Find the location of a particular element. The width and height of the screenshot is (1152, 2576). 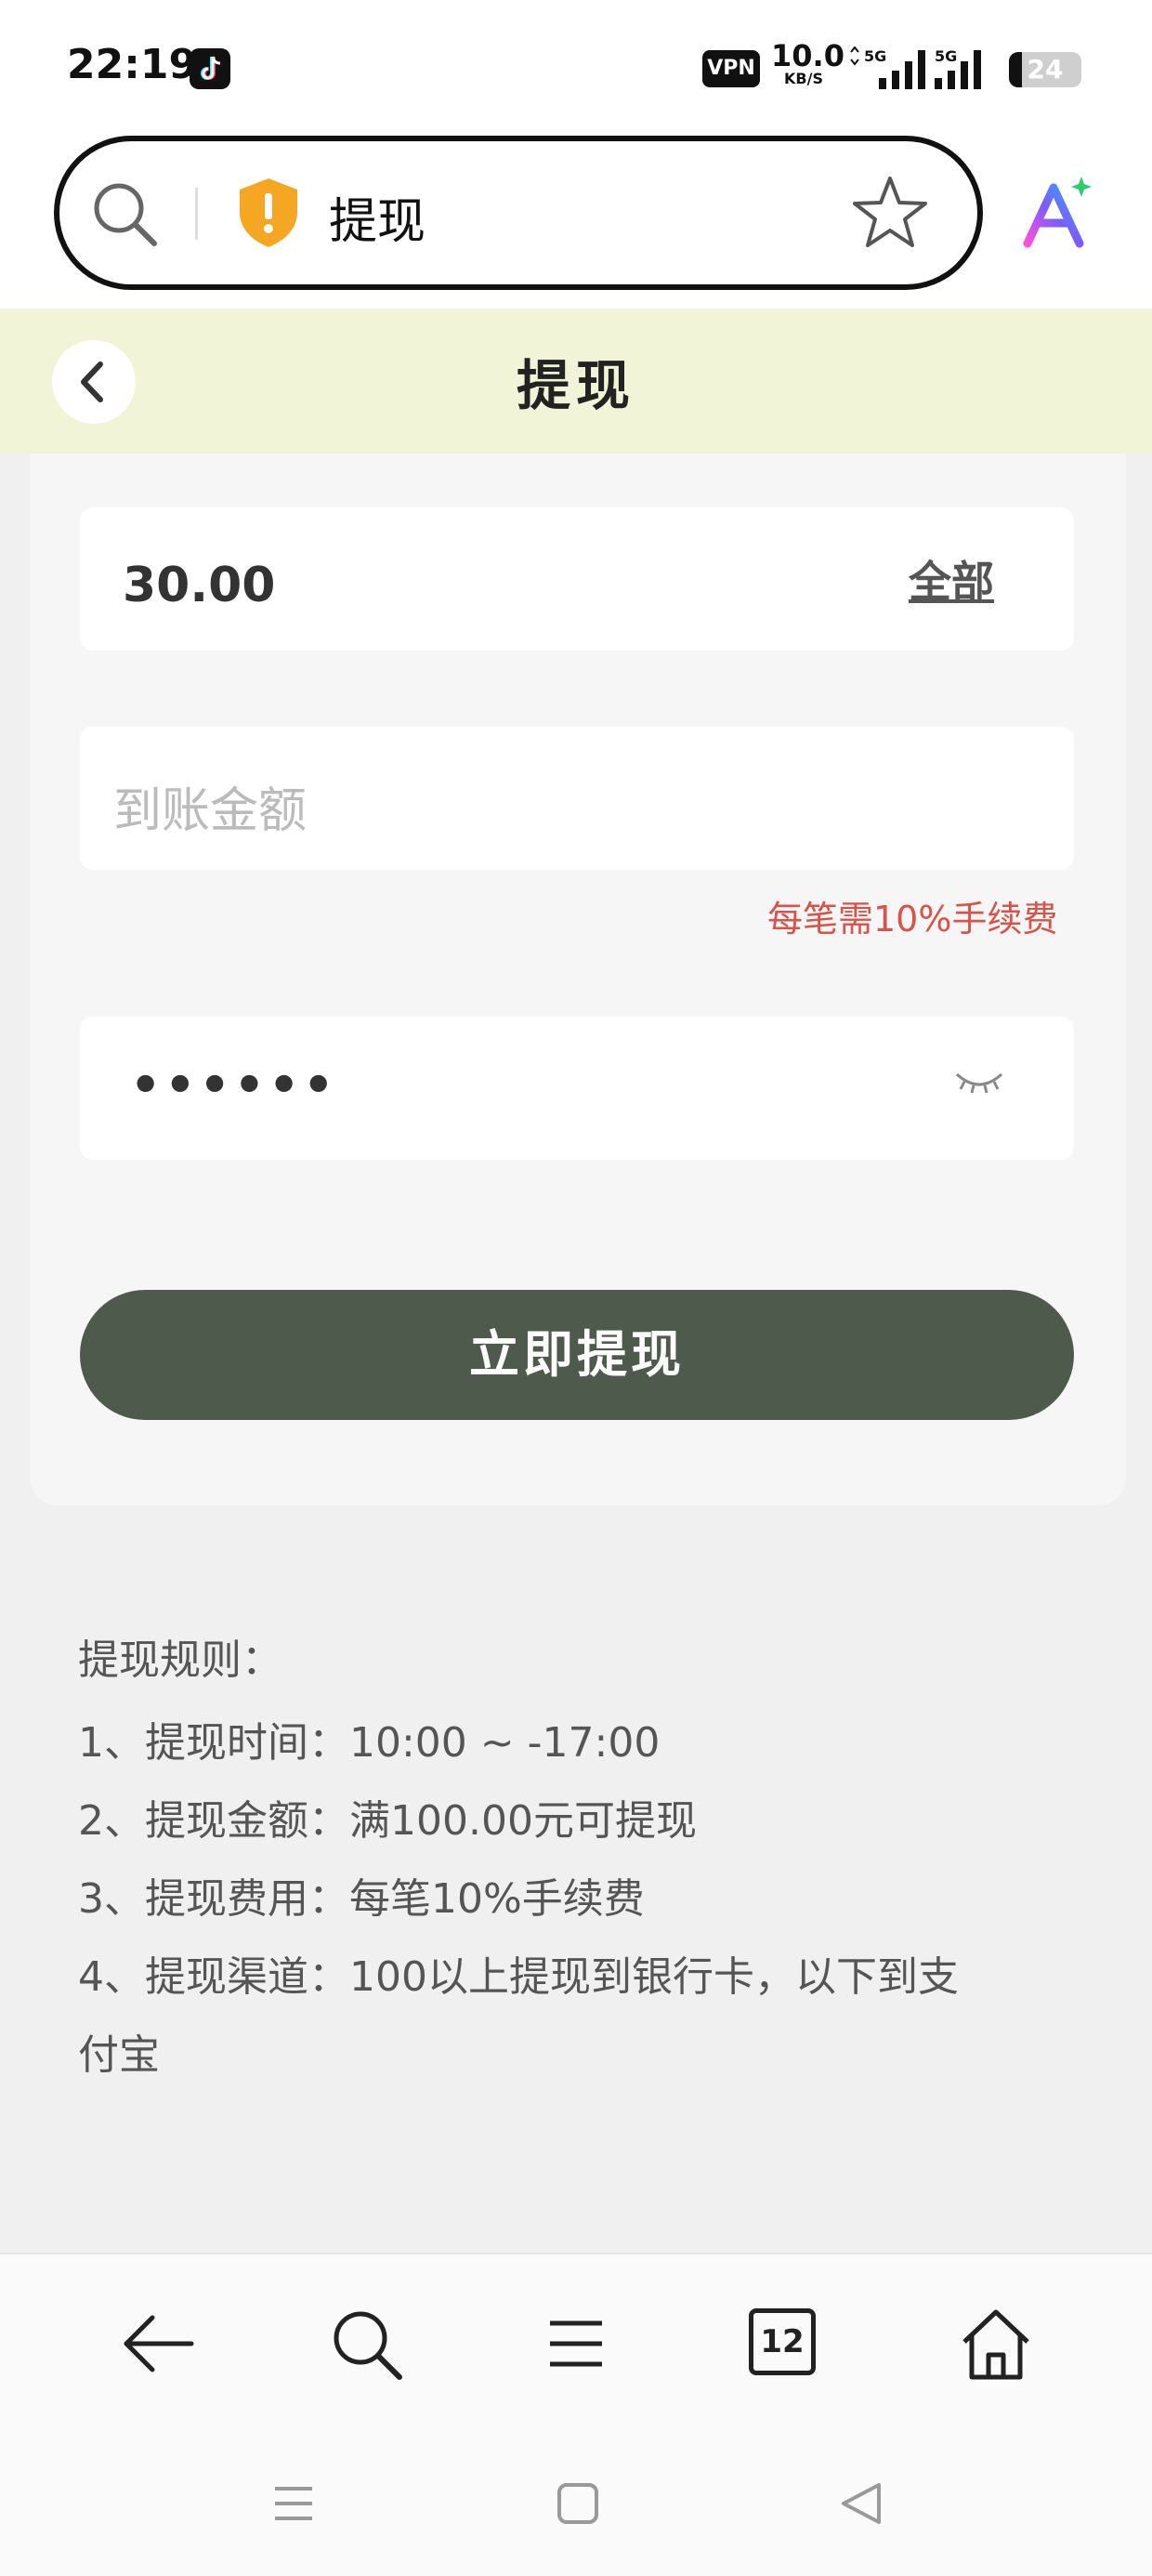

amount-input: 30.00 is located at coordinates (199, 585).